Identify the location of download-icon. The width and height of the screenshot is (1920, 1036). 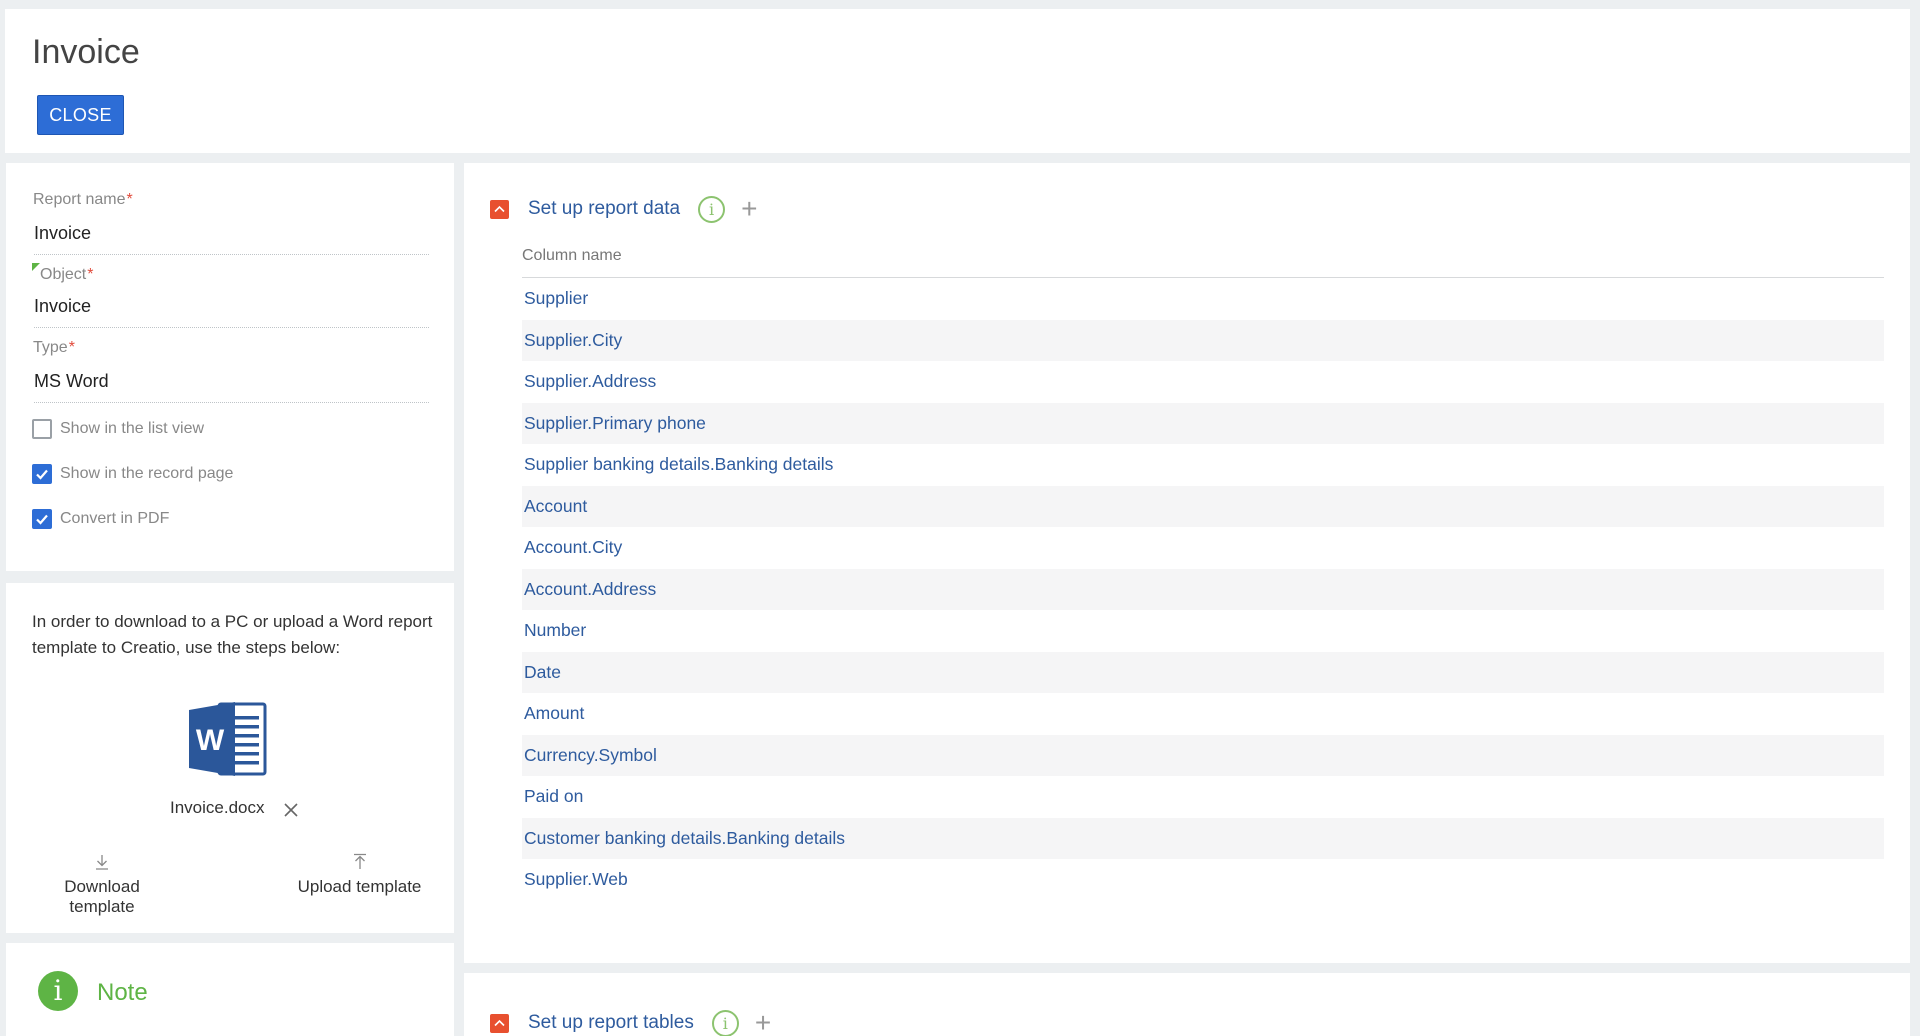
(102, 862).